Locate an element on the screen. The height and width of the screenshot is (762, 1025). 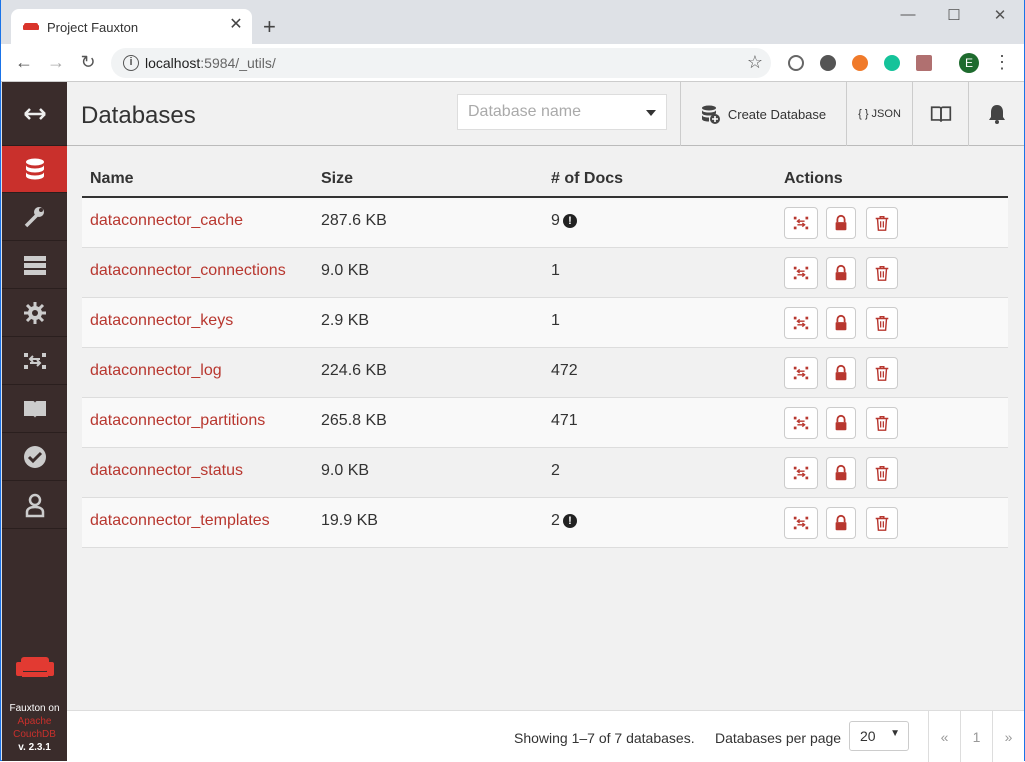
documentation-button is located at coordinates (940, 114).